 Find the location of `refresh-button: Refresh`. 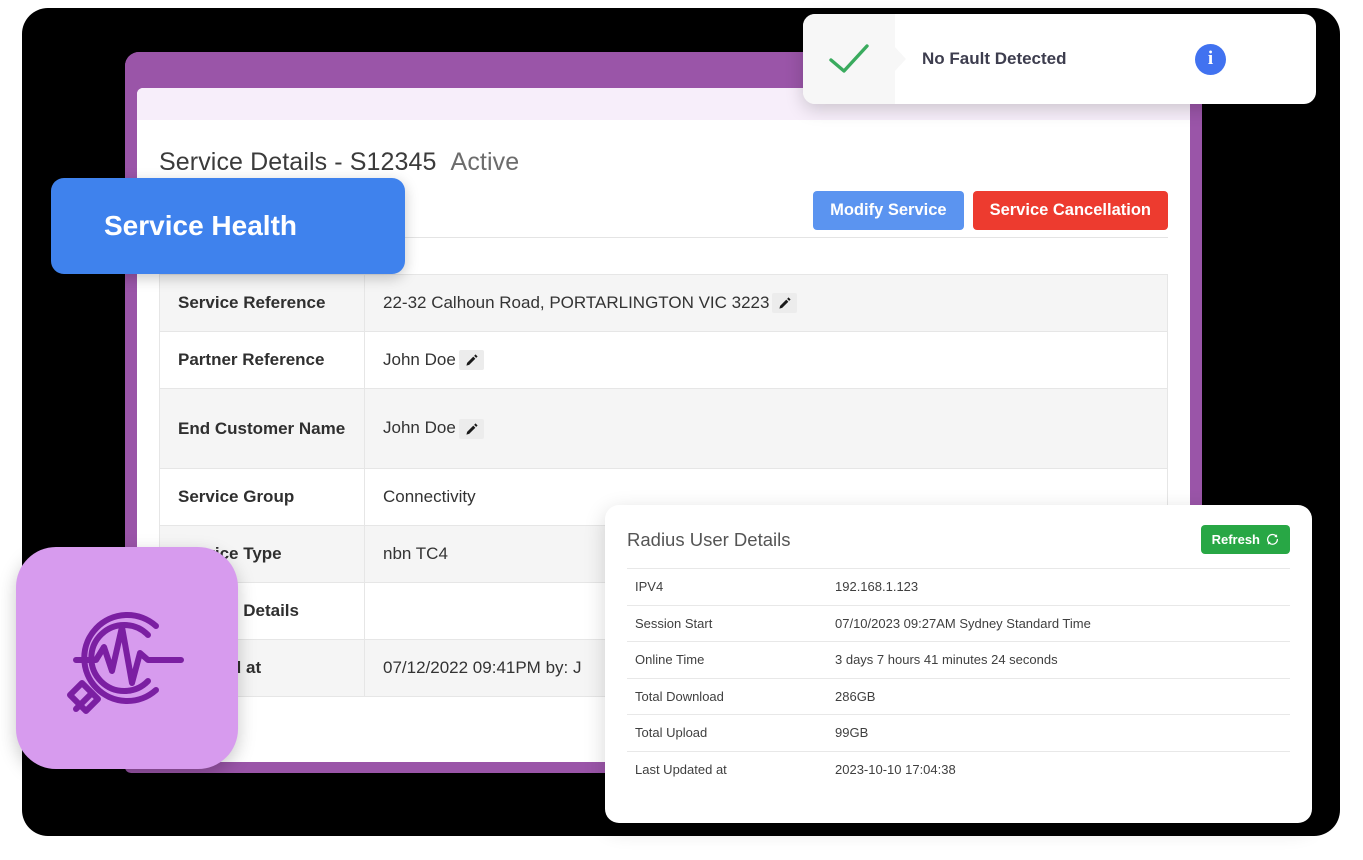

refresh-button: Refresh is located at coordinates (1245, 539).